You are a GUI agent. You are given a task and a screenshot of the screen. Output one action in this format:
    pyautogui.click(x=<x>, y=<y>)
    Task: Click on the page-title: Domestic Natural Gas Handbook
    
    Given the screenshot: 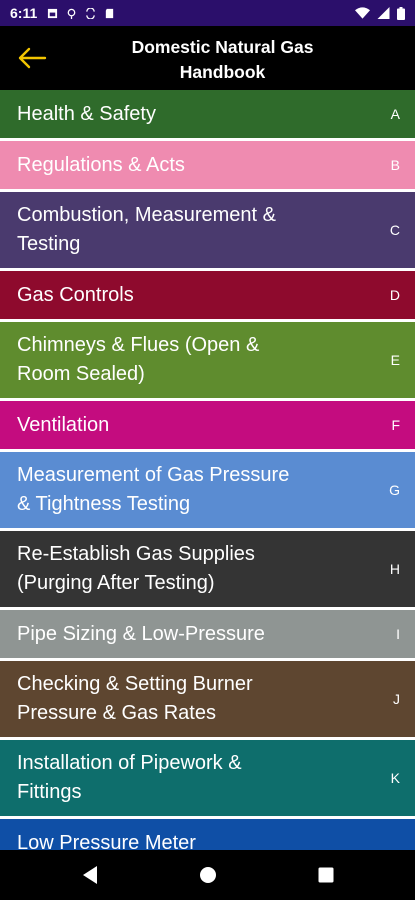 What is the action you would take?
    pyautogui.click(x=222, y=59)
    